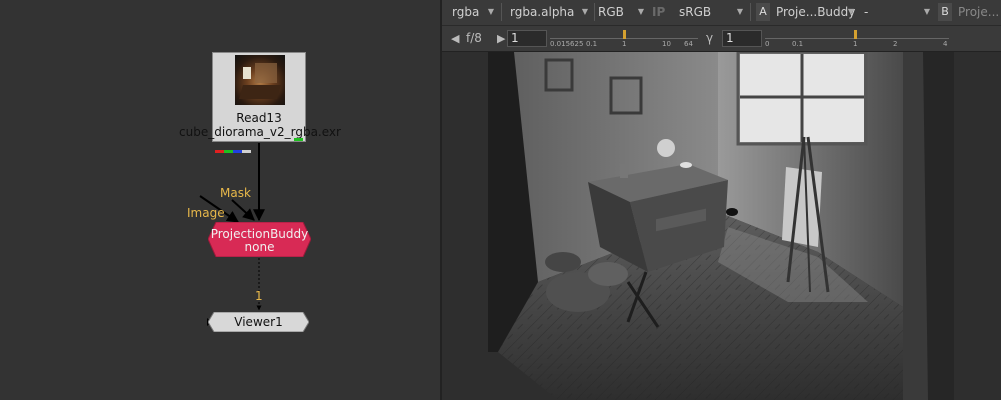 The image size is (1001, 400). I want to click on input-process-toggle: IP, so click(658, 12).